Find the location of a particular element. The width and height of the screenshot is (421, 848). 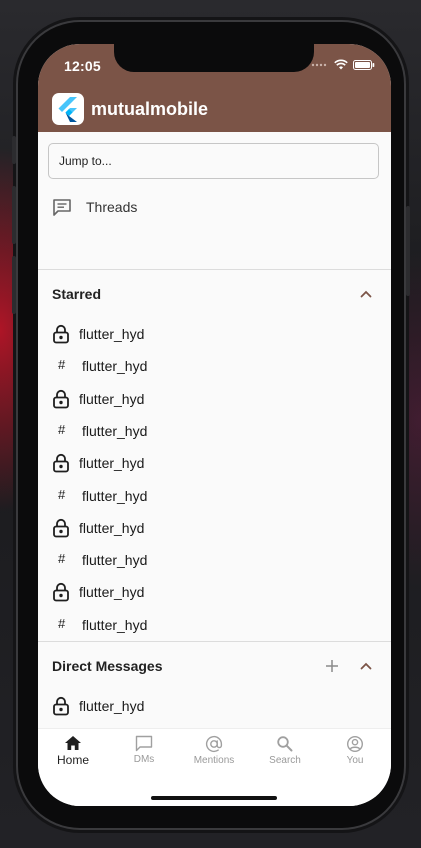

status-time: 12:05 is located at coordinates (82, 66).